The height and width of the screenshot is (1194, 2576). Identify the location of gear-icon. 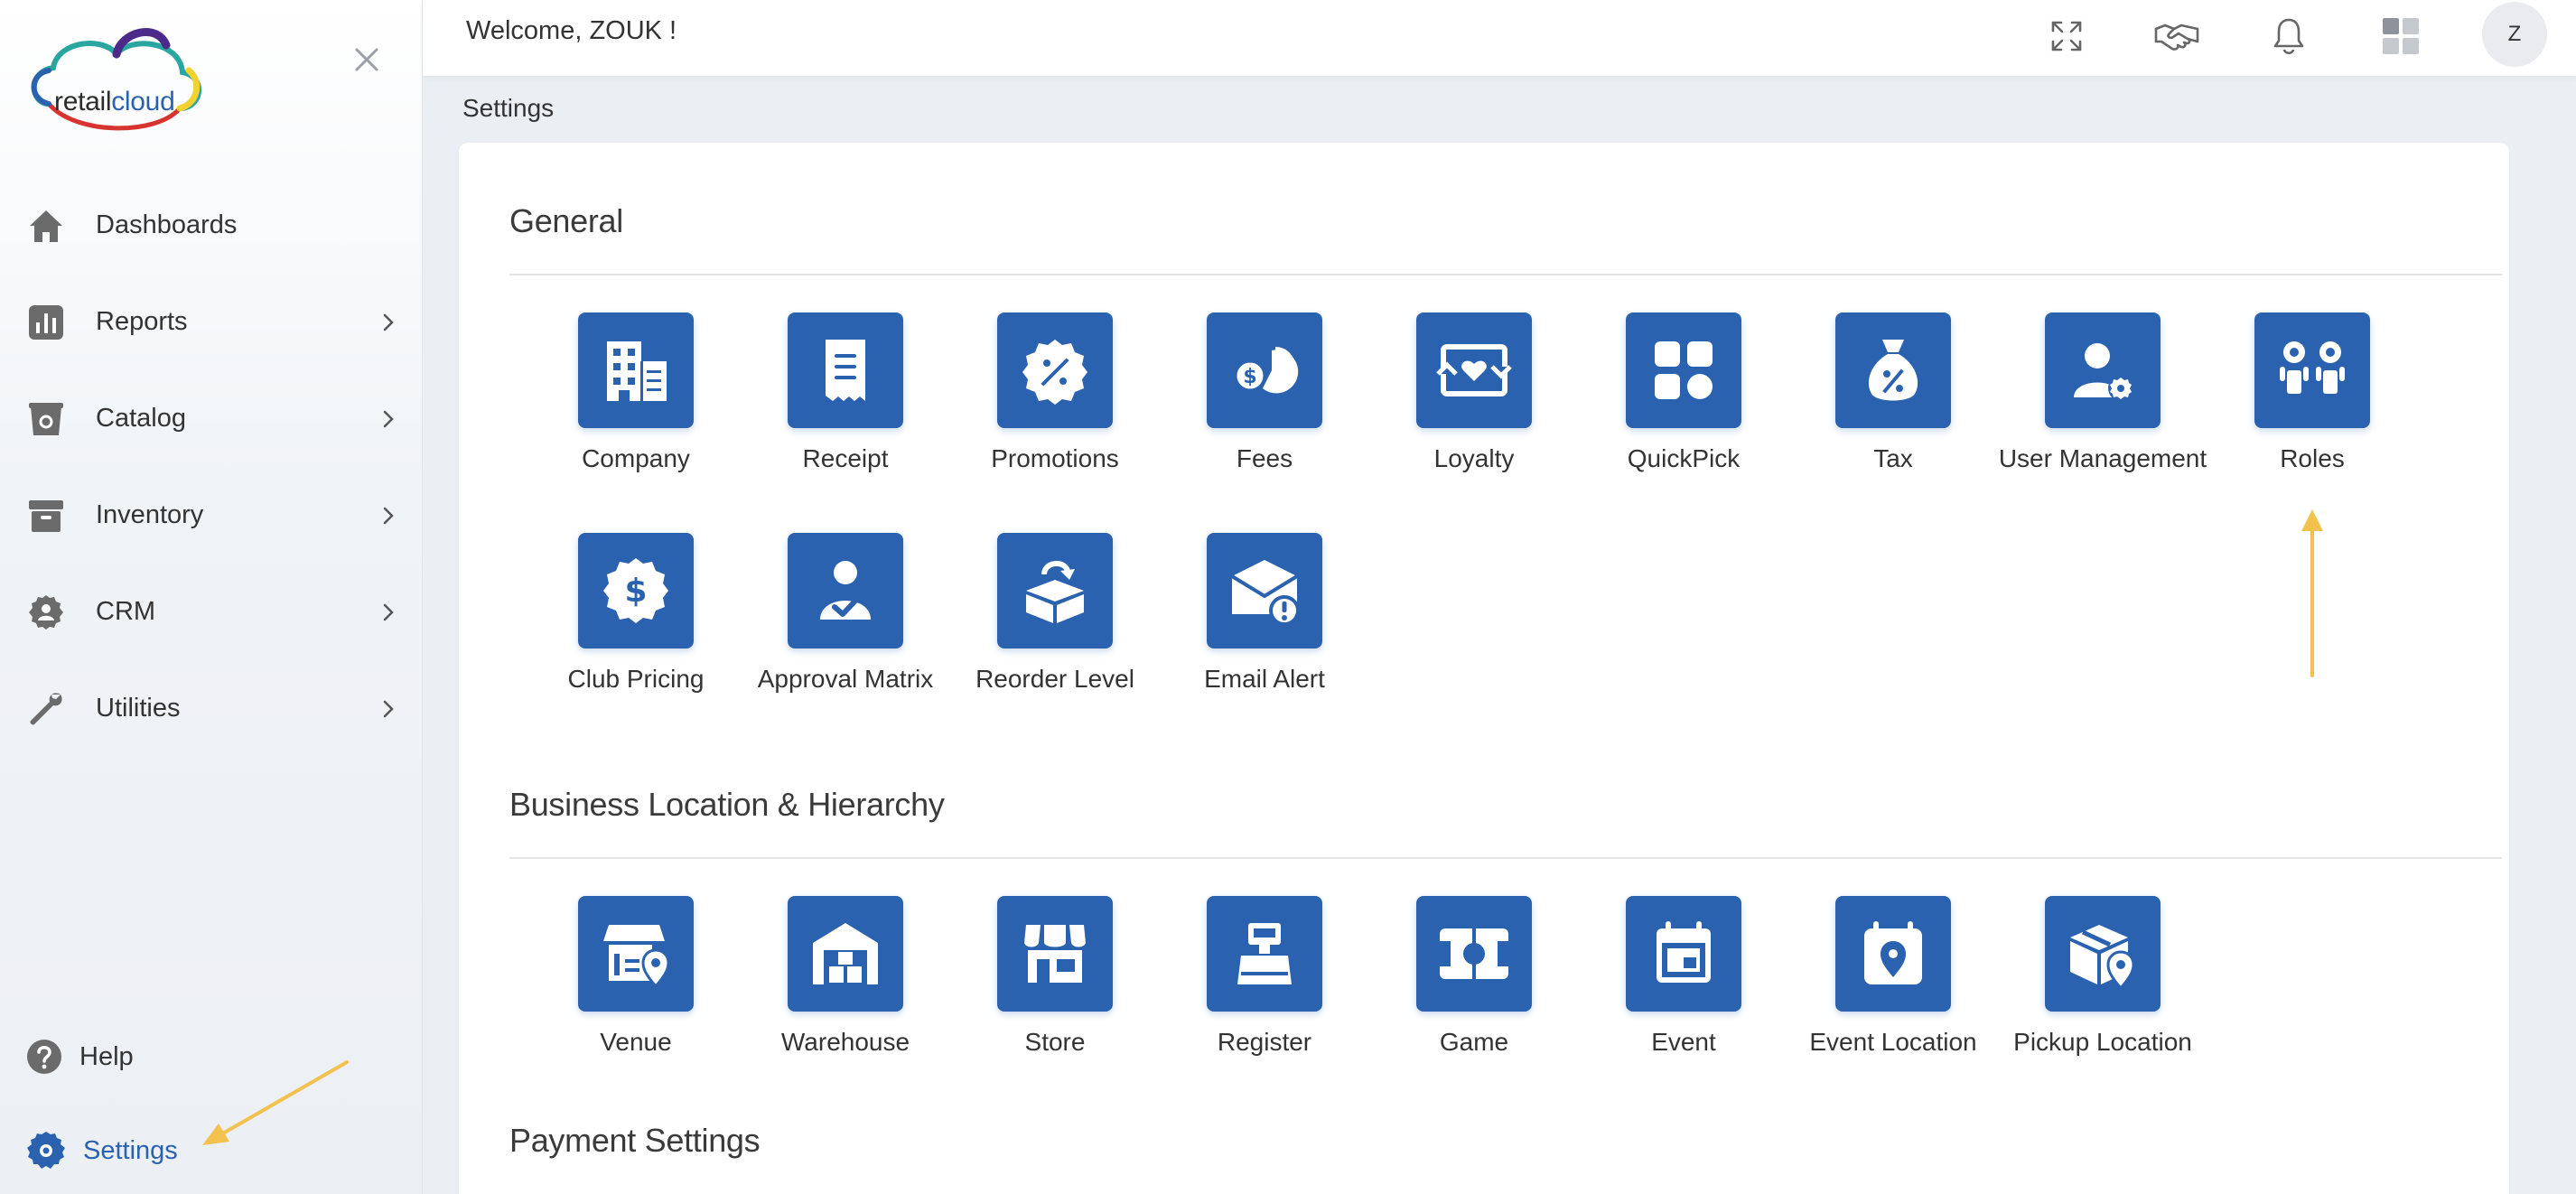
(46, 1150).